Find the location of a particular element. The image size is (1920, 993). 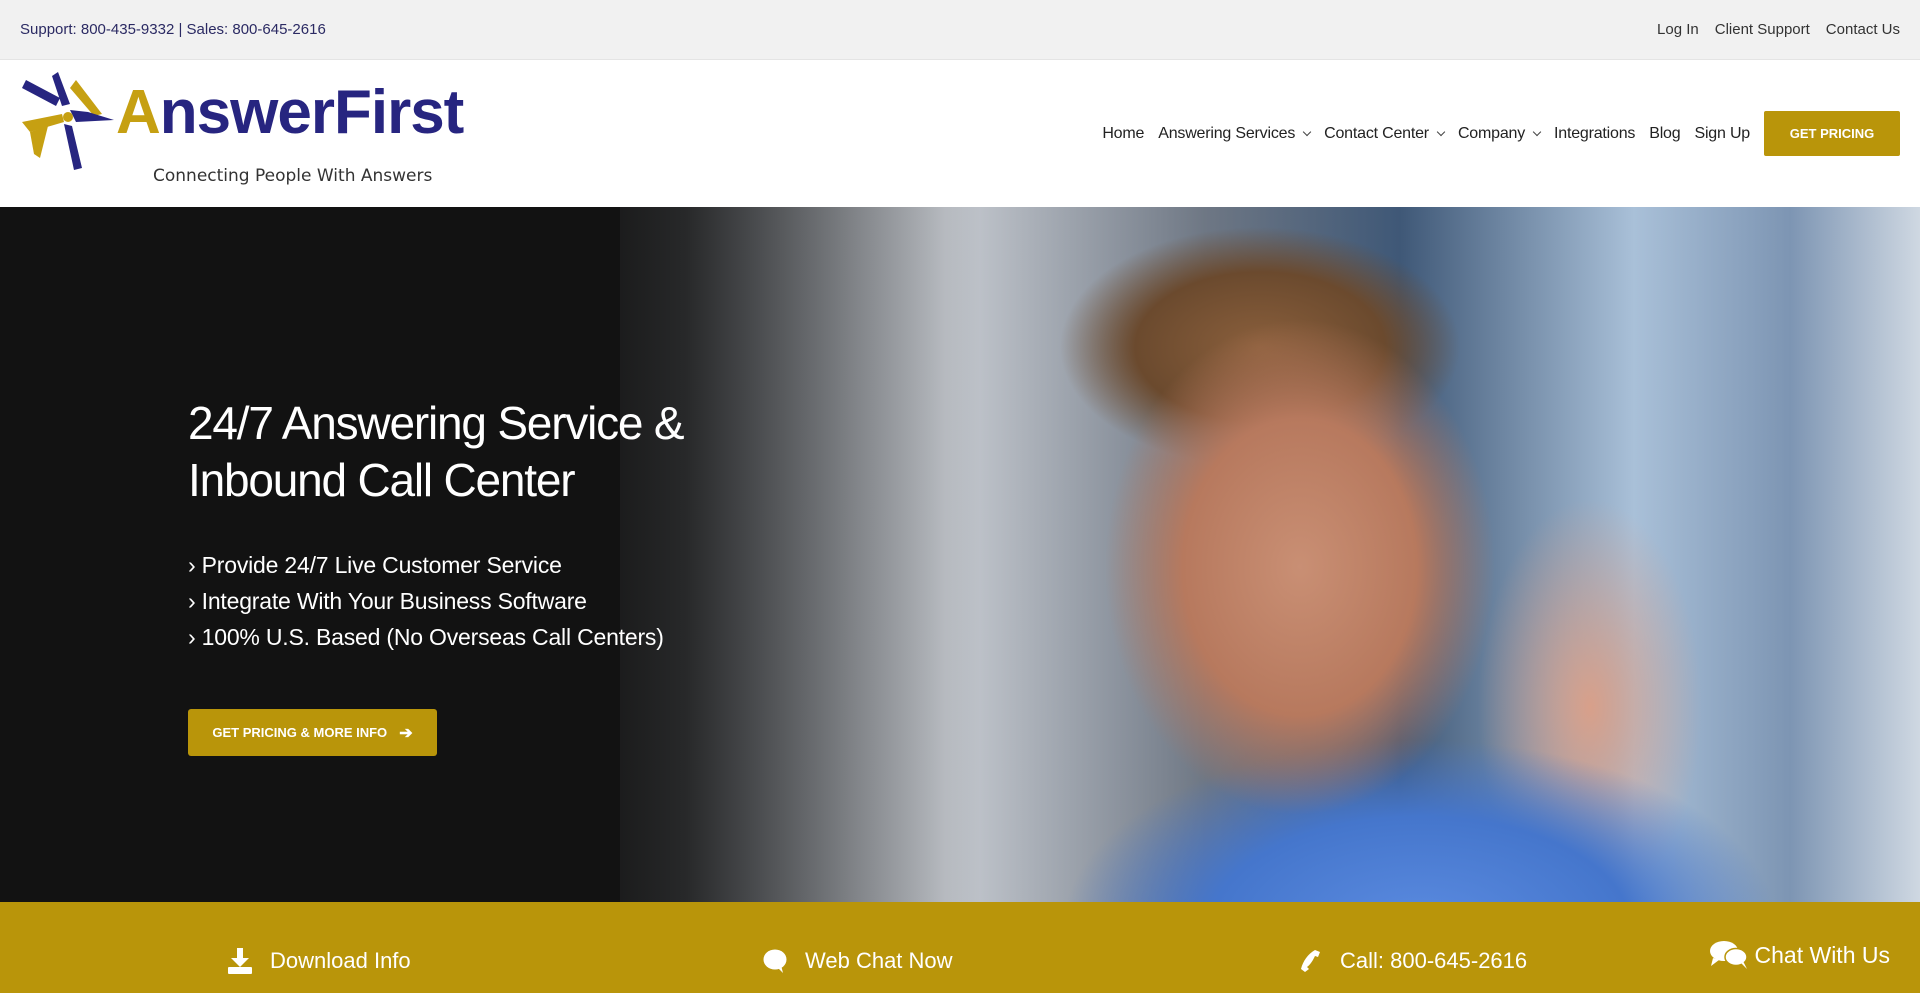

contact-us-link: Contact Us is located at coordinates (1863, 29).